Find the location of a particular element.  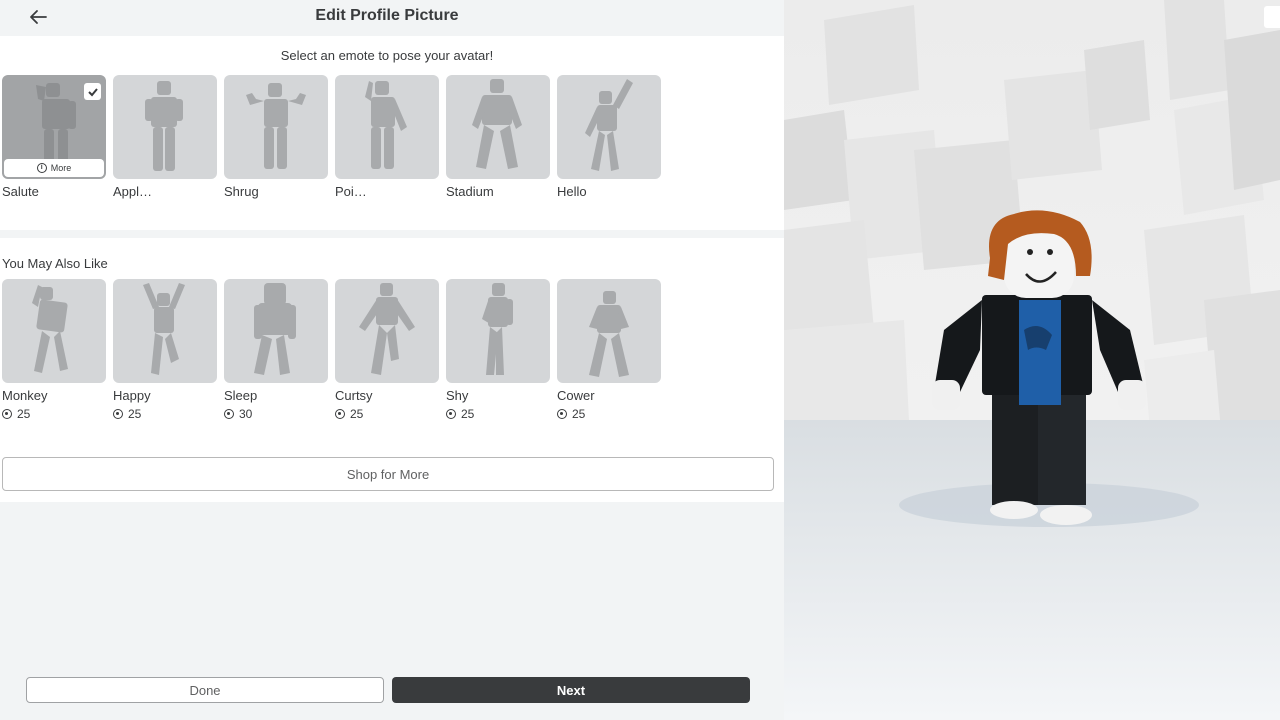

header-bar: Edit Profile Picture is located at coordinates (392, 18).